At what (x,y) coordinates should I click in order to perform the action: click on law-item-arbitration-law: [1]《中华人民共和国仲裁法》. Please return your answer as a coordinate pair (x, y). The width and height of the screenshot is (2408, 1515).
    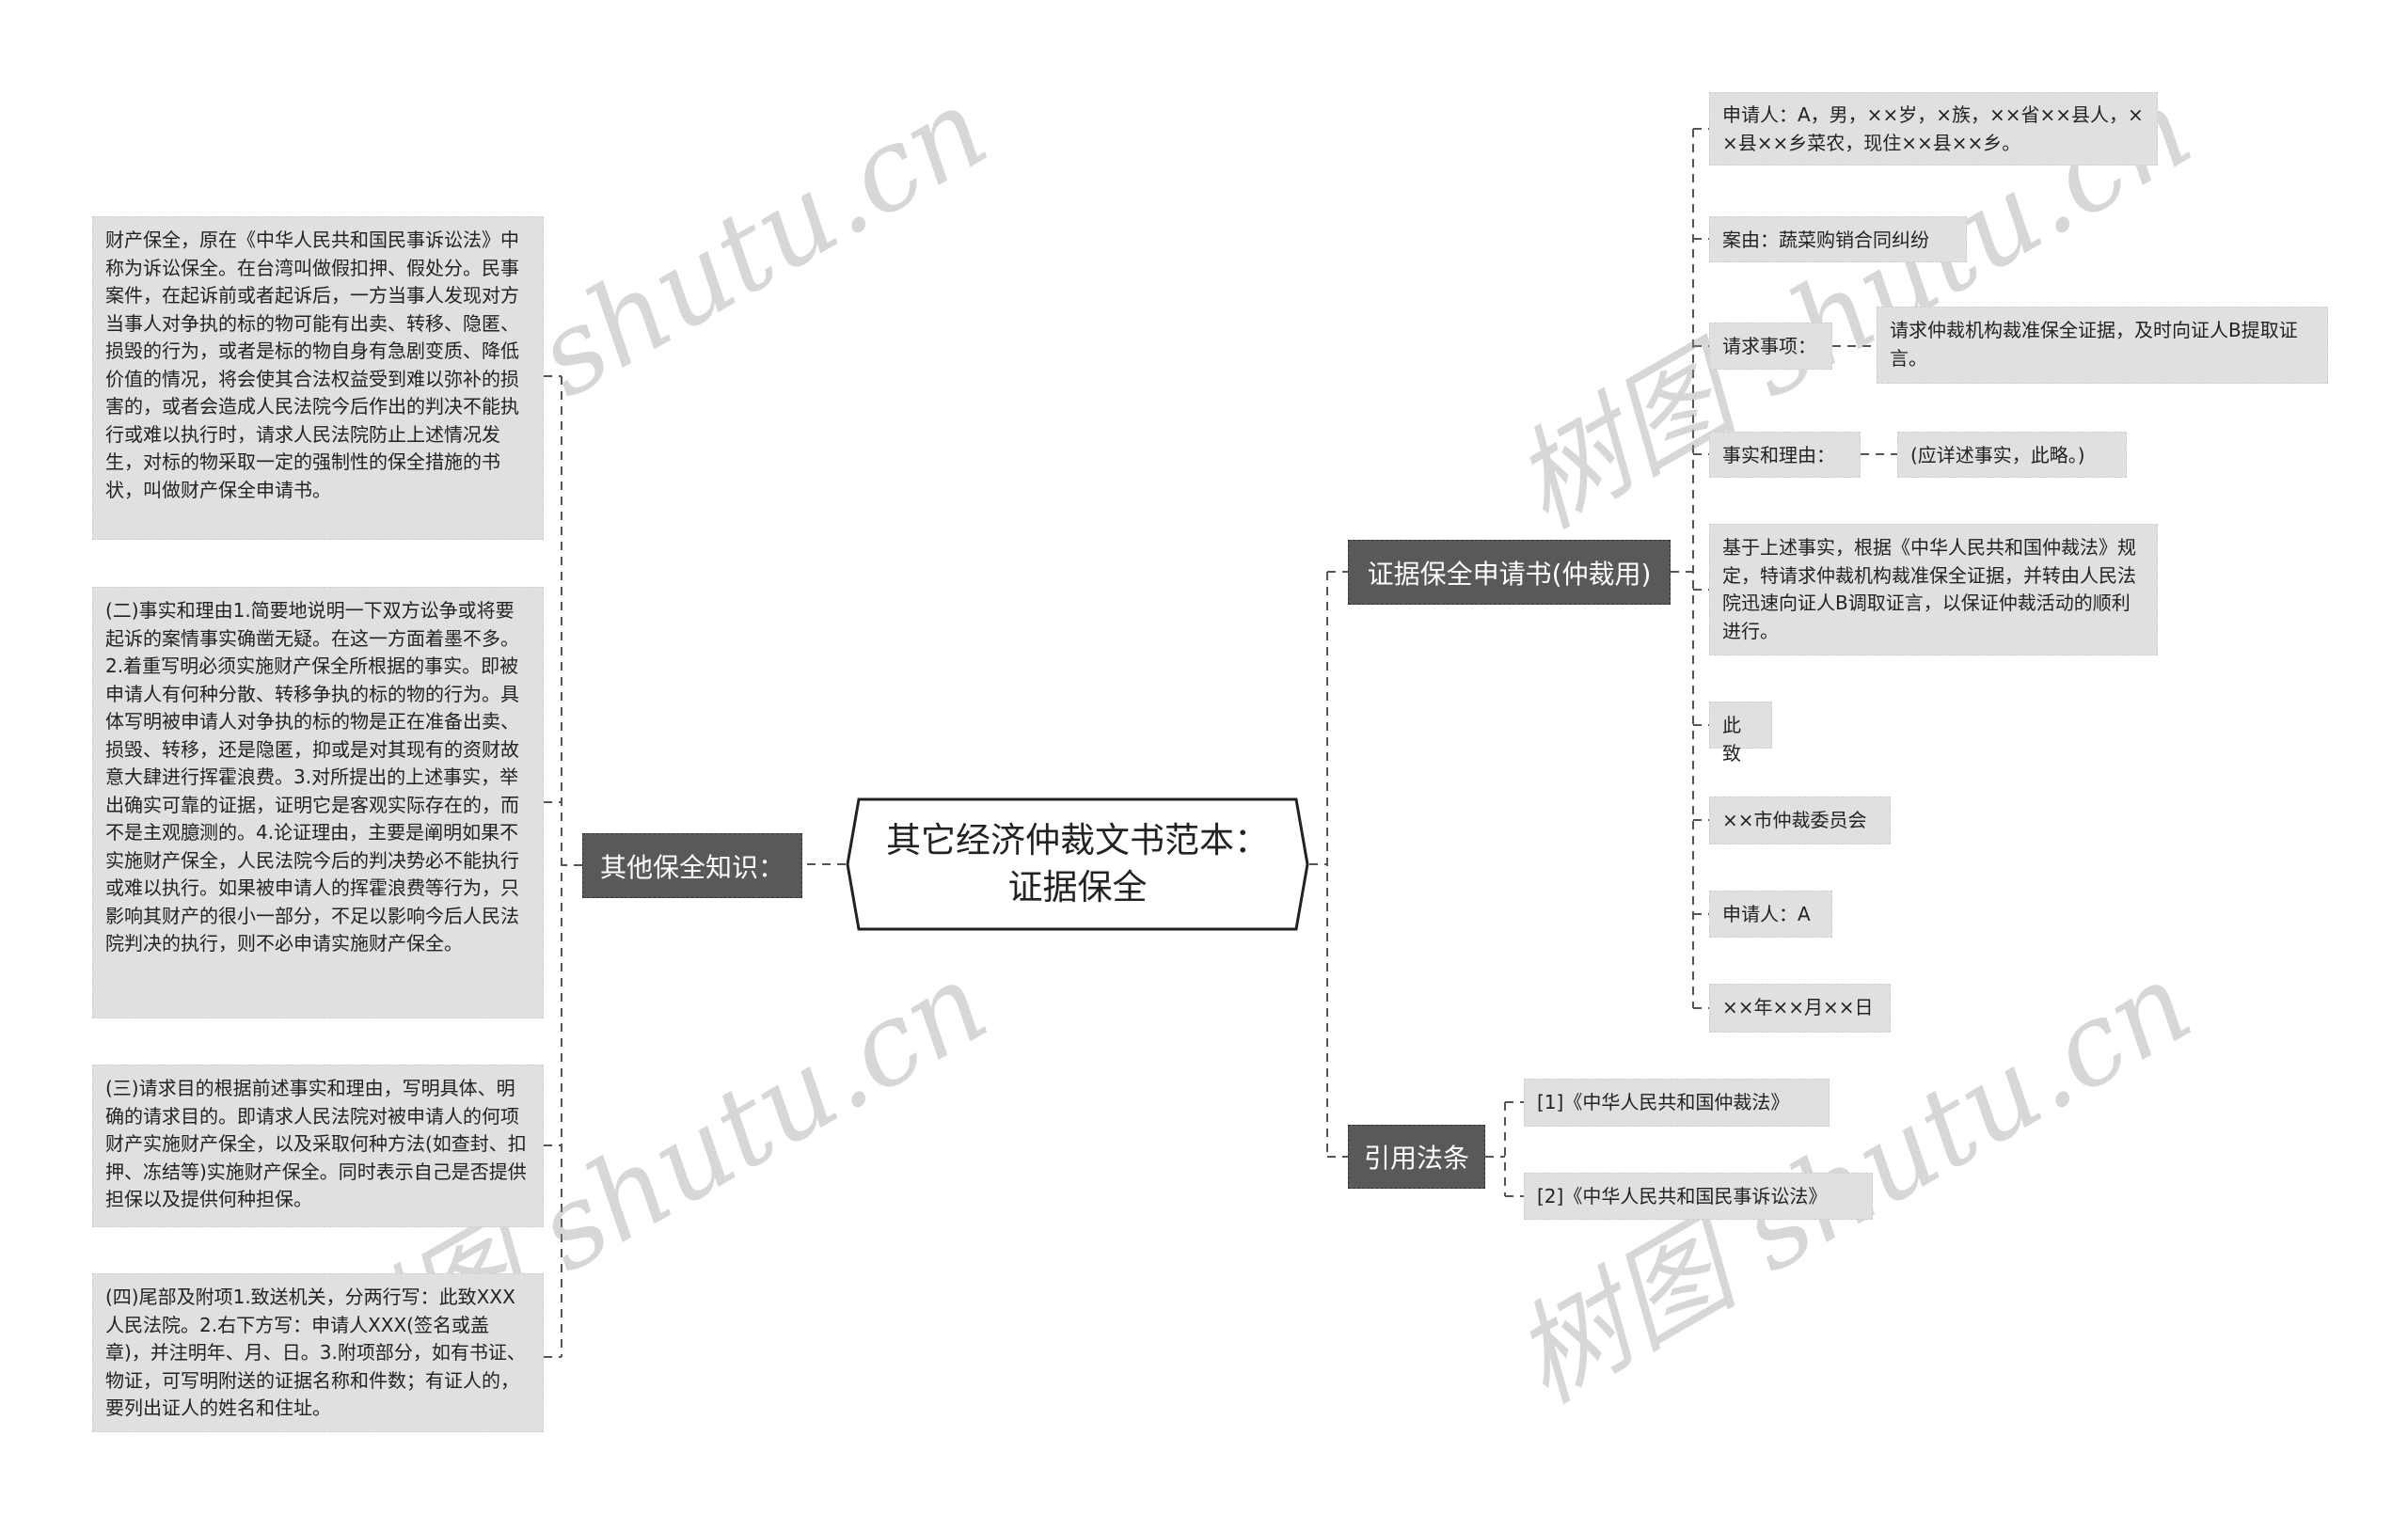
    Looking at the image, I should click on (1677, 1103).